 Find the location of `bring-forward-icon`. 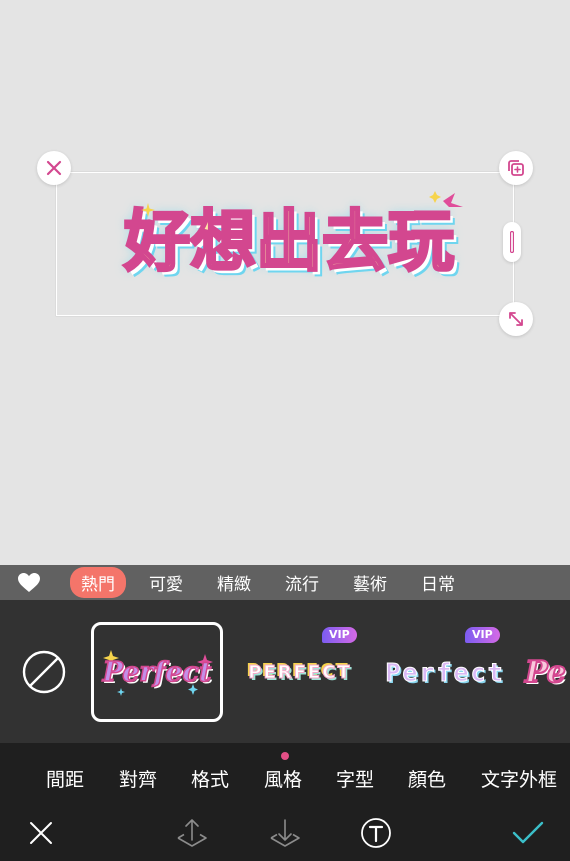

bring-forward-icon is located at coordinates (192, 833).